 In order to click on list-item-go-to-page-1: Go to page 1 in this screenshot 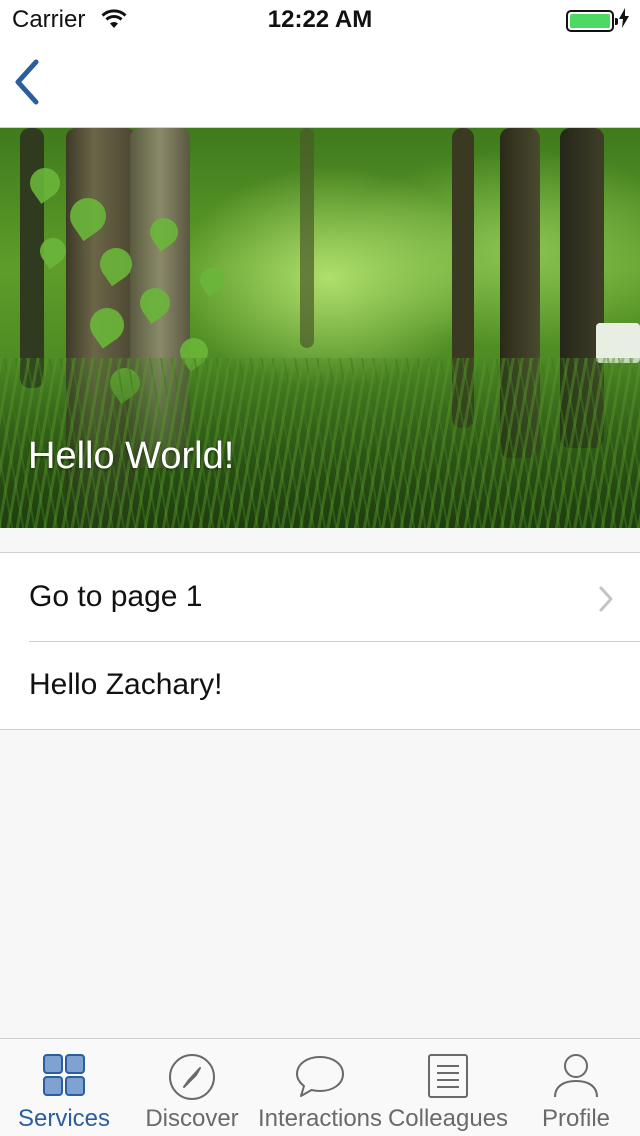, I will do `click(320, 597)`.